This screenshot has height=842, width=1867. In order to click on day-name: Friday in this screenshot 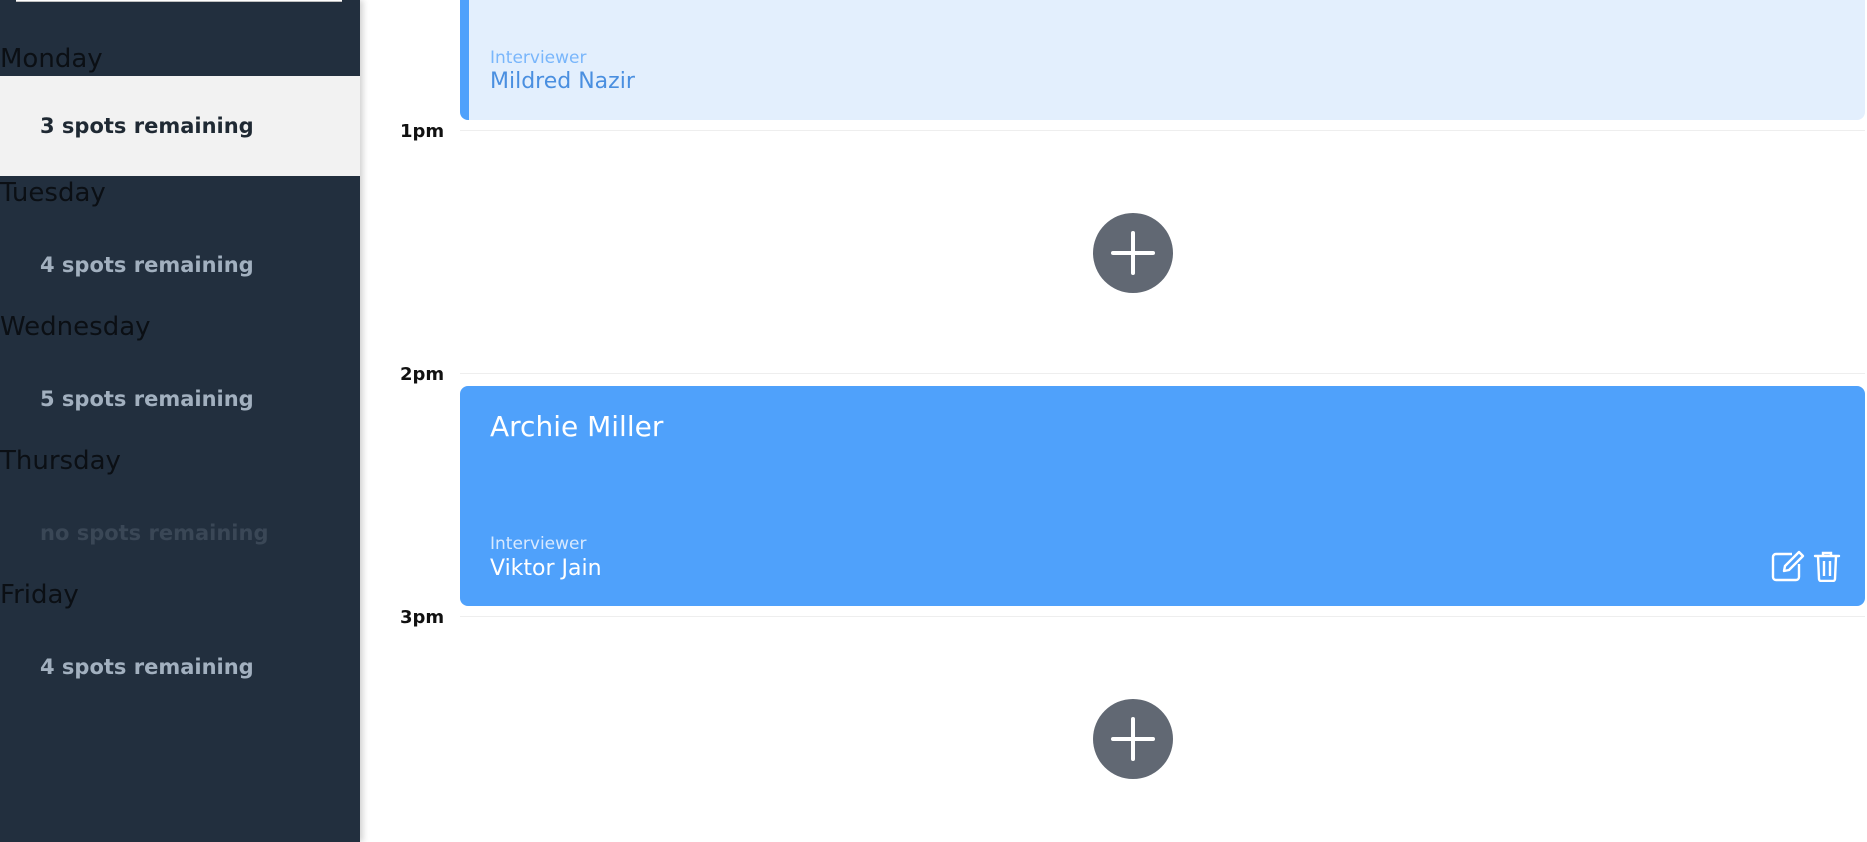, I will do `click(39, 595)`.